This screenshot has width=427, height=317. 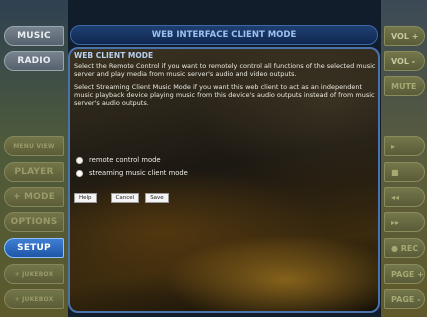 I want to click on section-title: WEB CLIENT MODE, so click(x=114, y=55).